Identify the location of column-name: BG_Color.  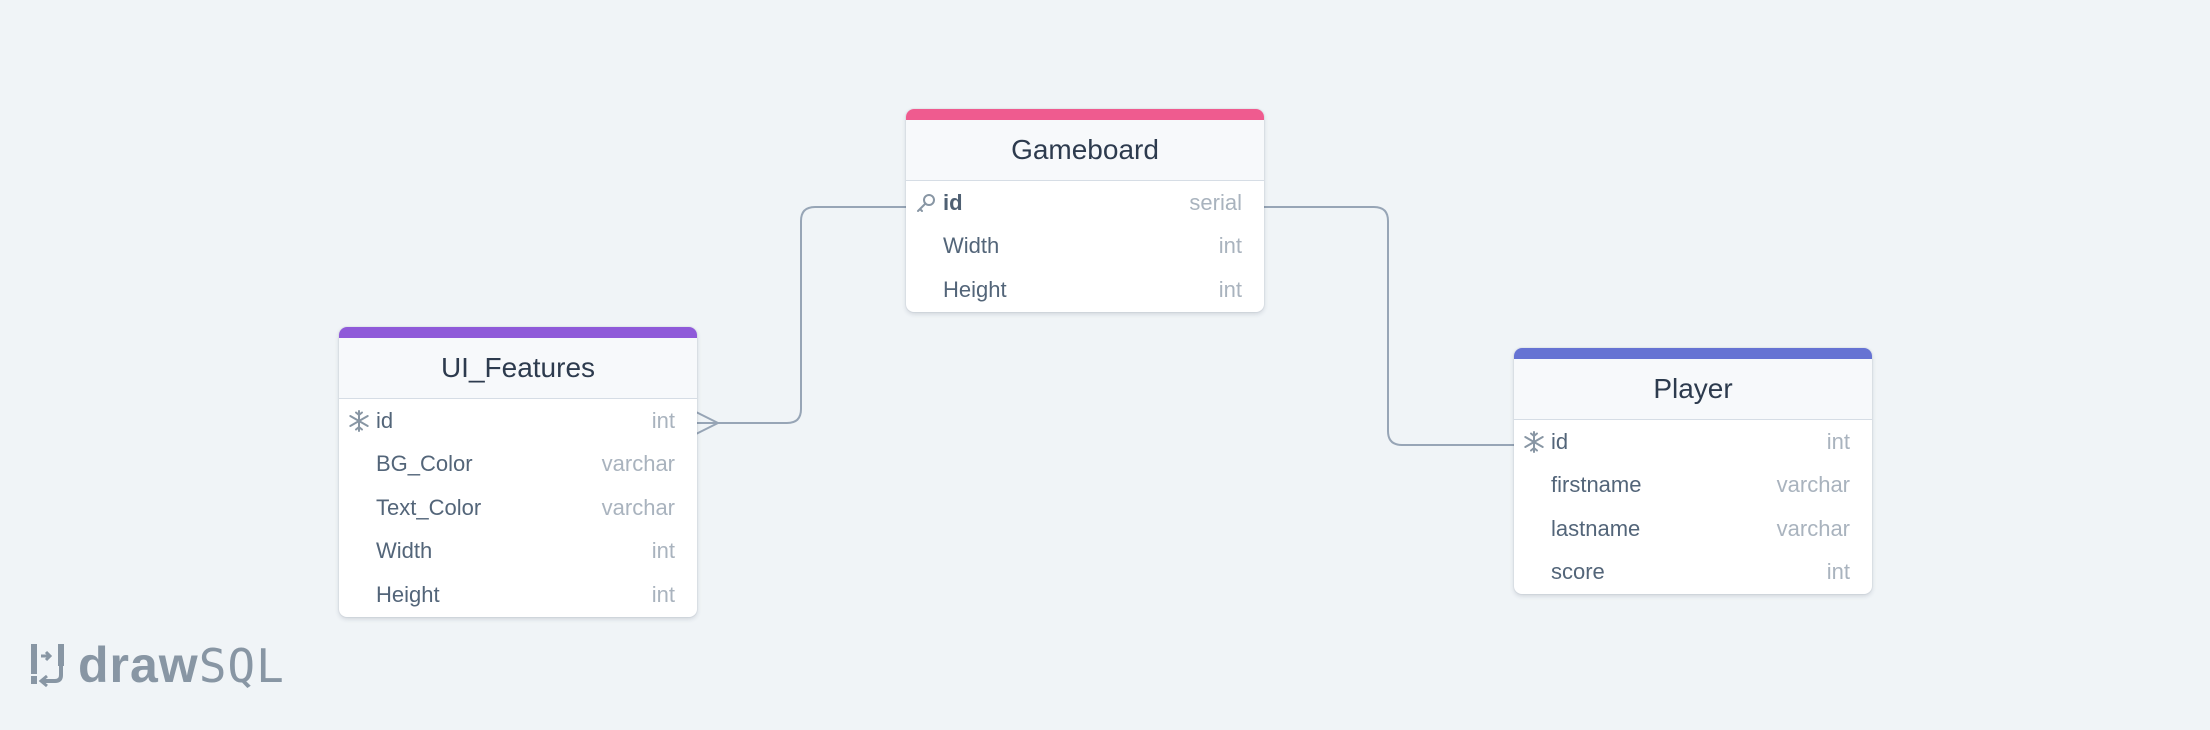
(424, 464).